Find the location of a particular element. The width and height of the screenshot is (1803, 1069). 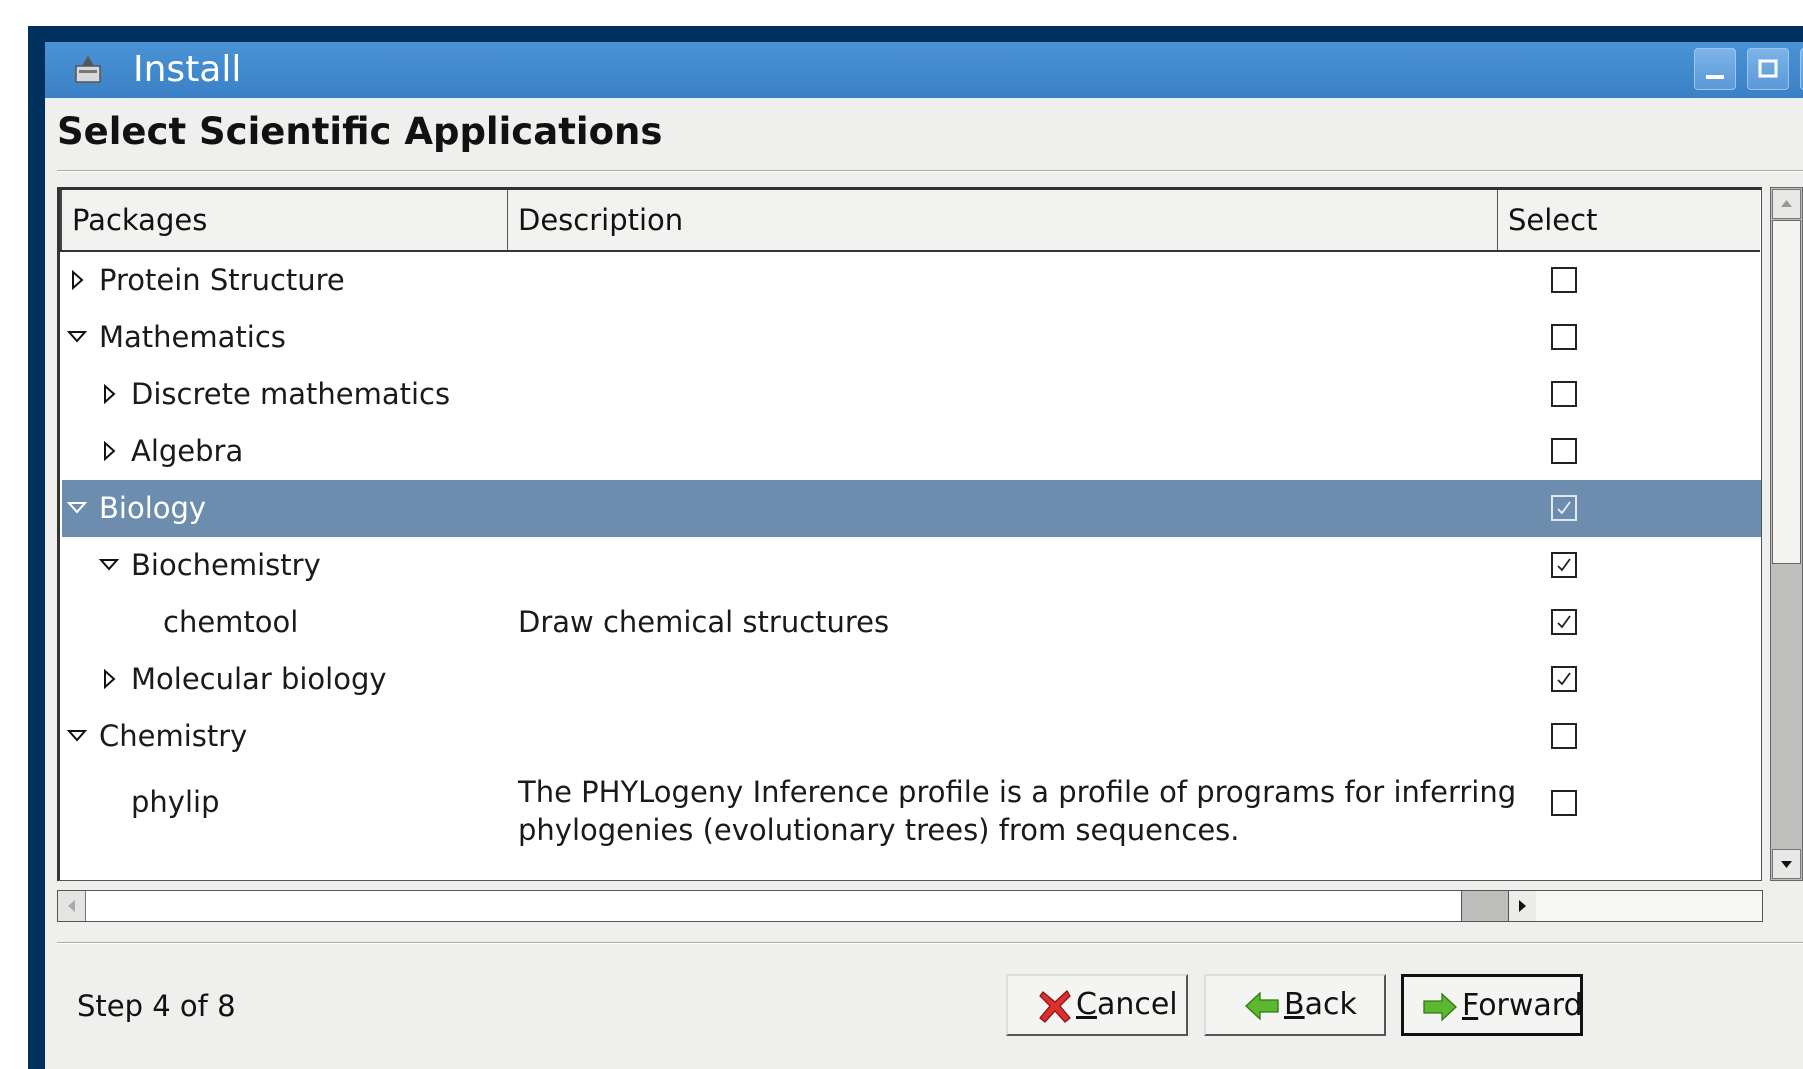

package-label: chemtool is located at coordinates (231, 622).